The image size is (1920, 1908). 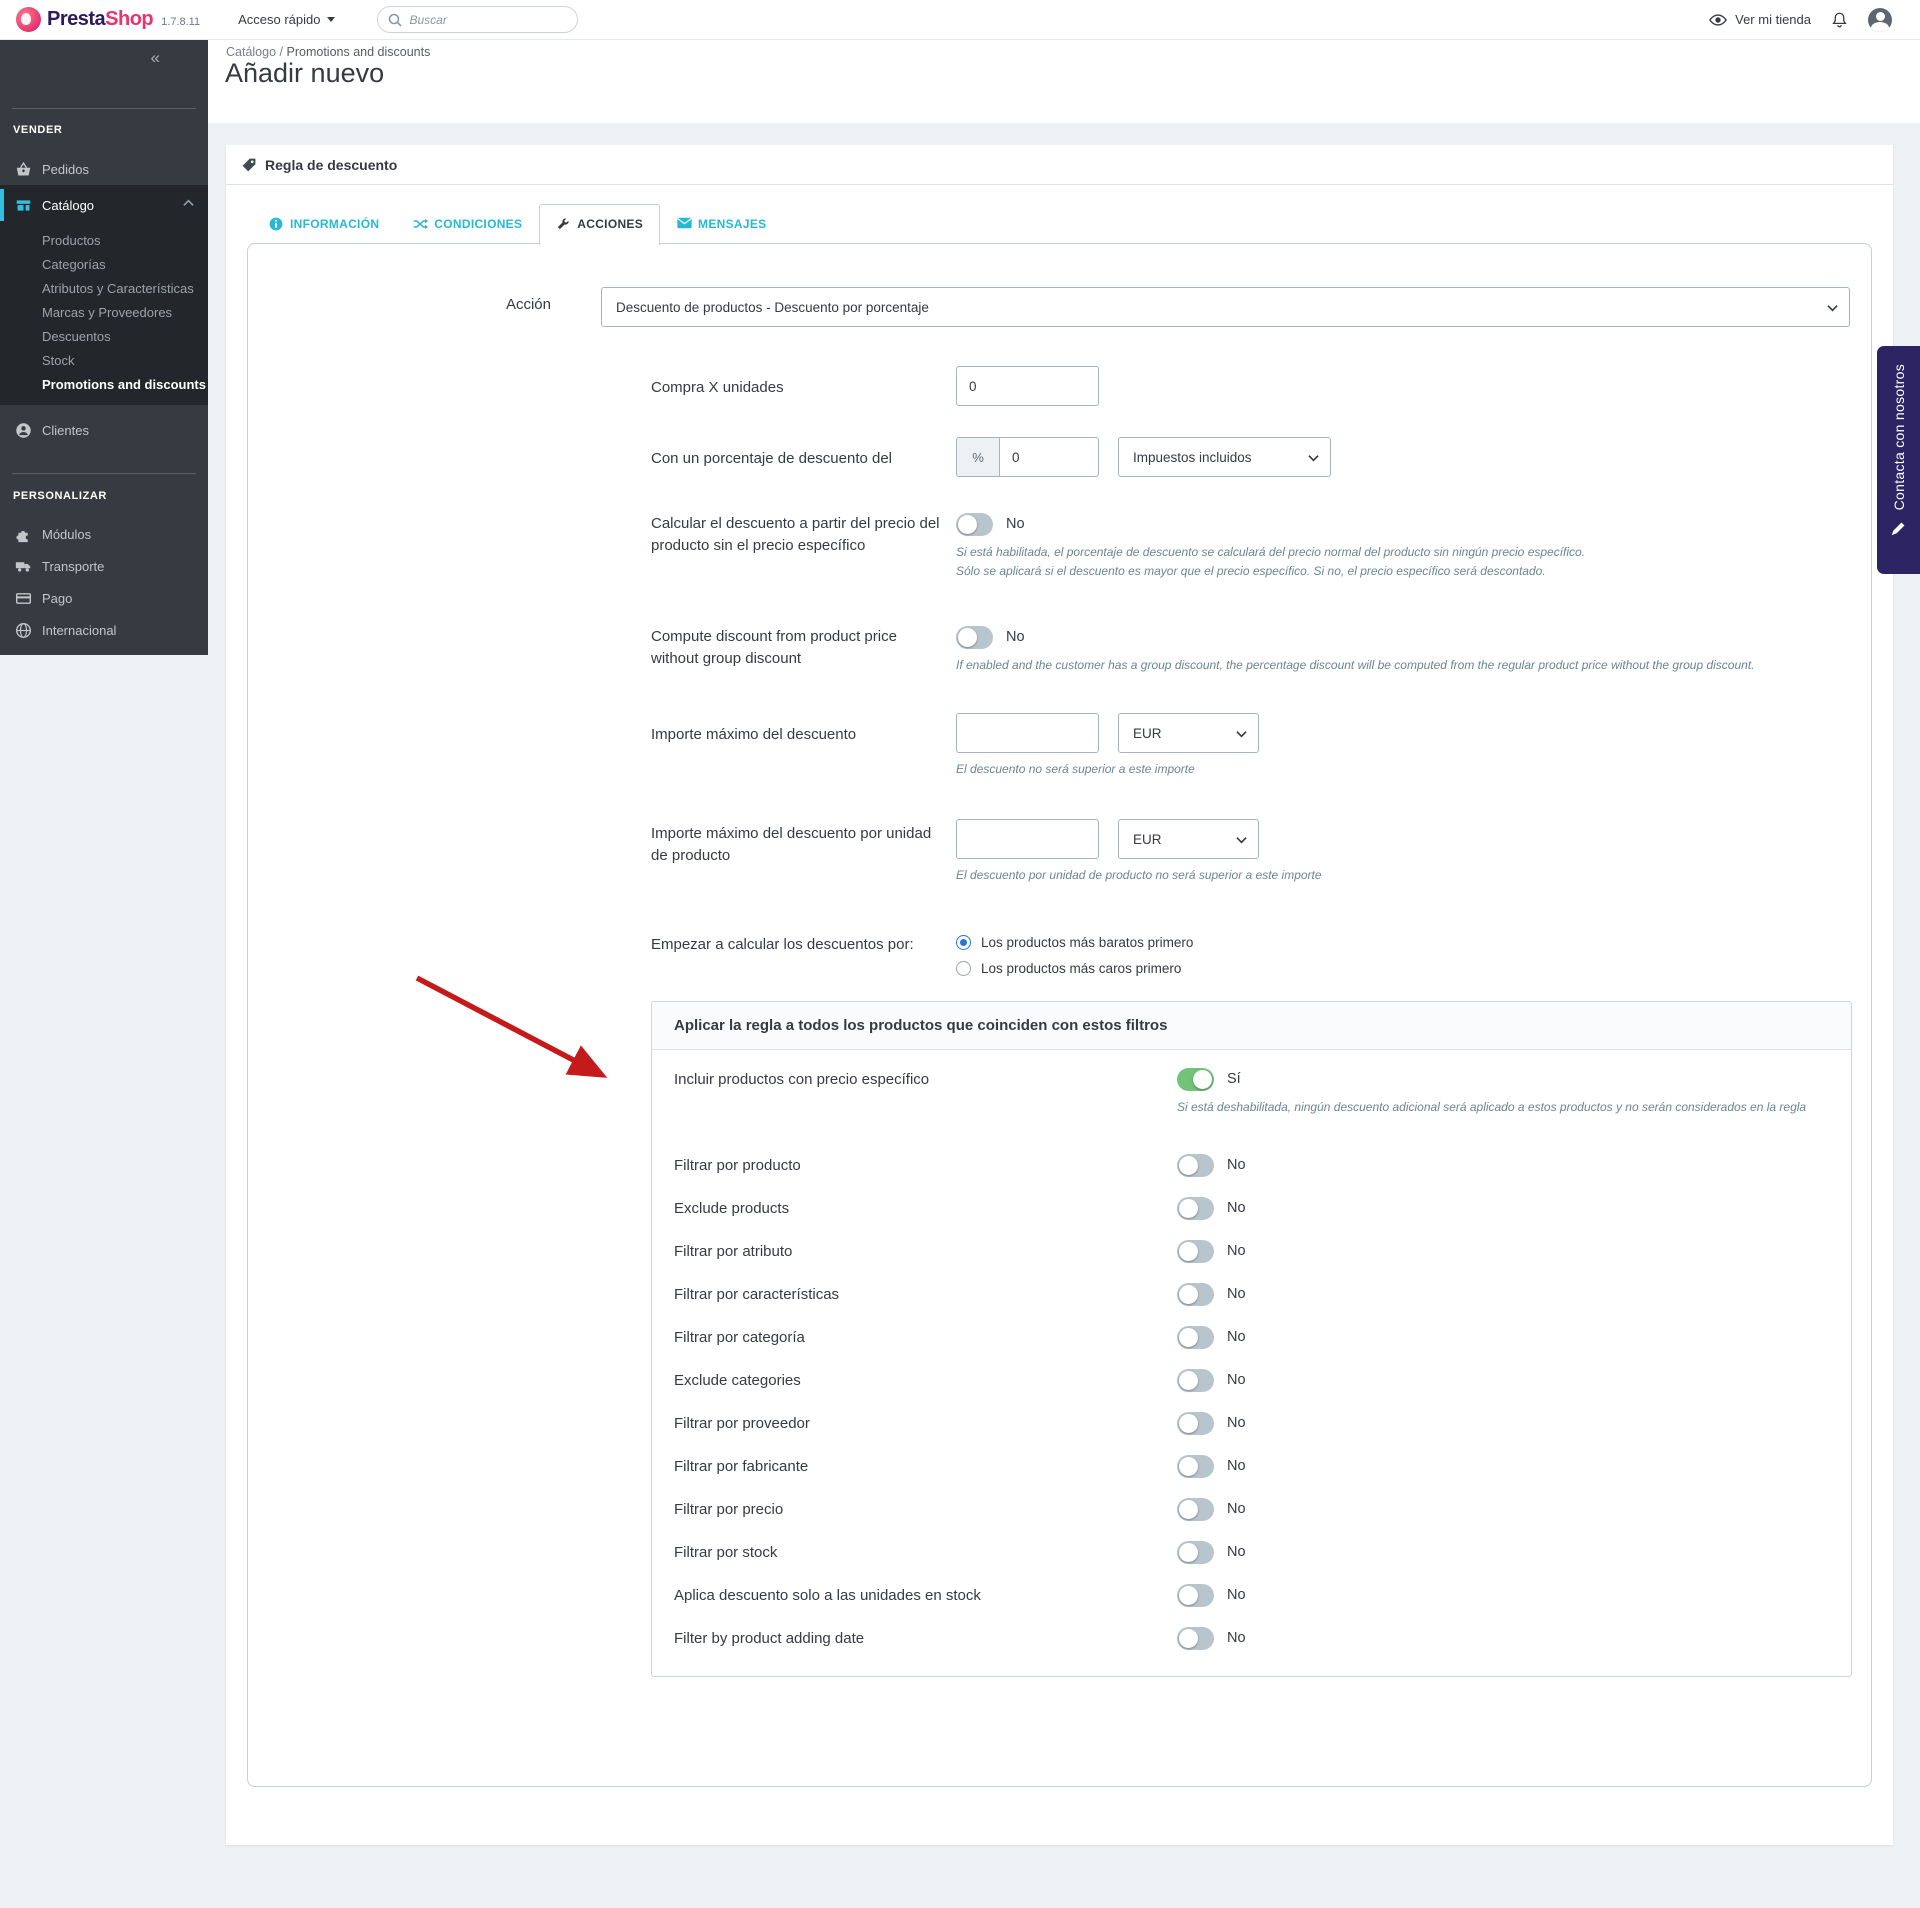 I want to click on sidebar-item-catalogo: Catálogo, so click(x=104, y=205).